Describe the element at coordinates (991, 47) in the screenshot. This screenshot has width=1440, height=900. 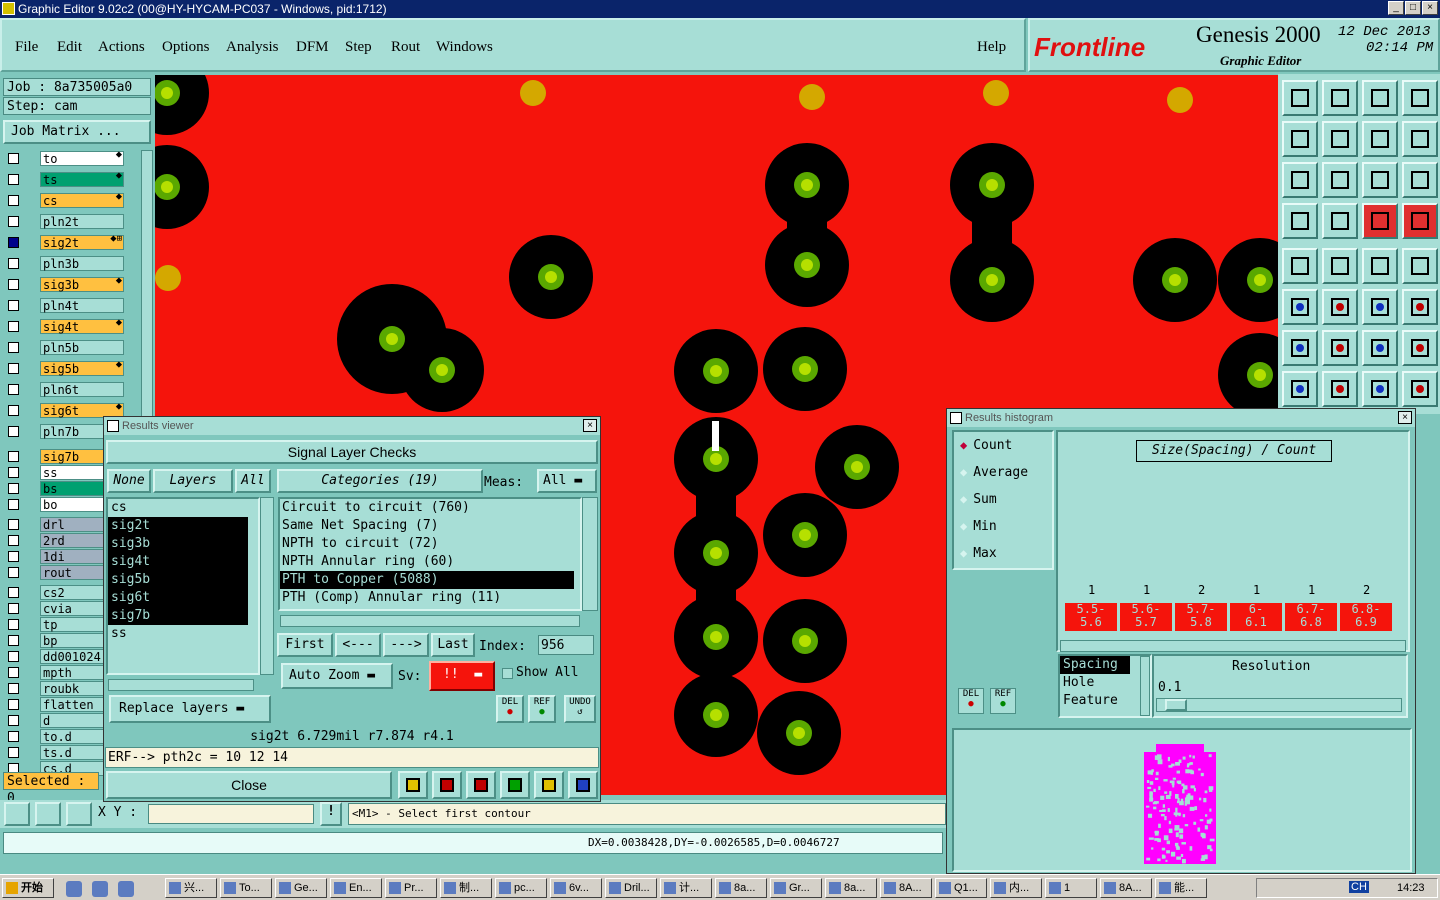
I see `menu-help: Help` at that location.